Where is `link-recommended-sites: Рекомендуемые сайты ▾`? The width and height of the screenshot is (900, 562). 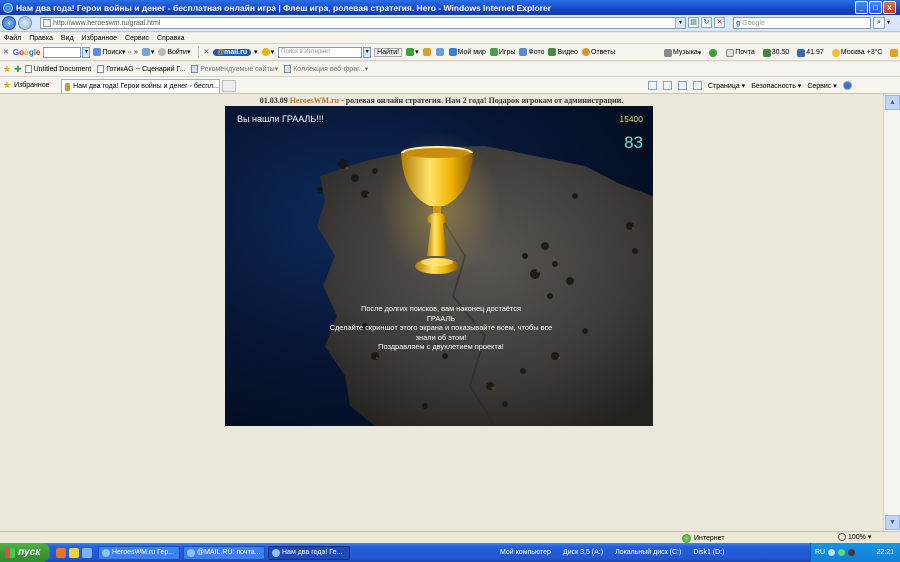
link-recommended-sites: Рекомендуемые сайты ▾ is located at coordinates (234, 69).